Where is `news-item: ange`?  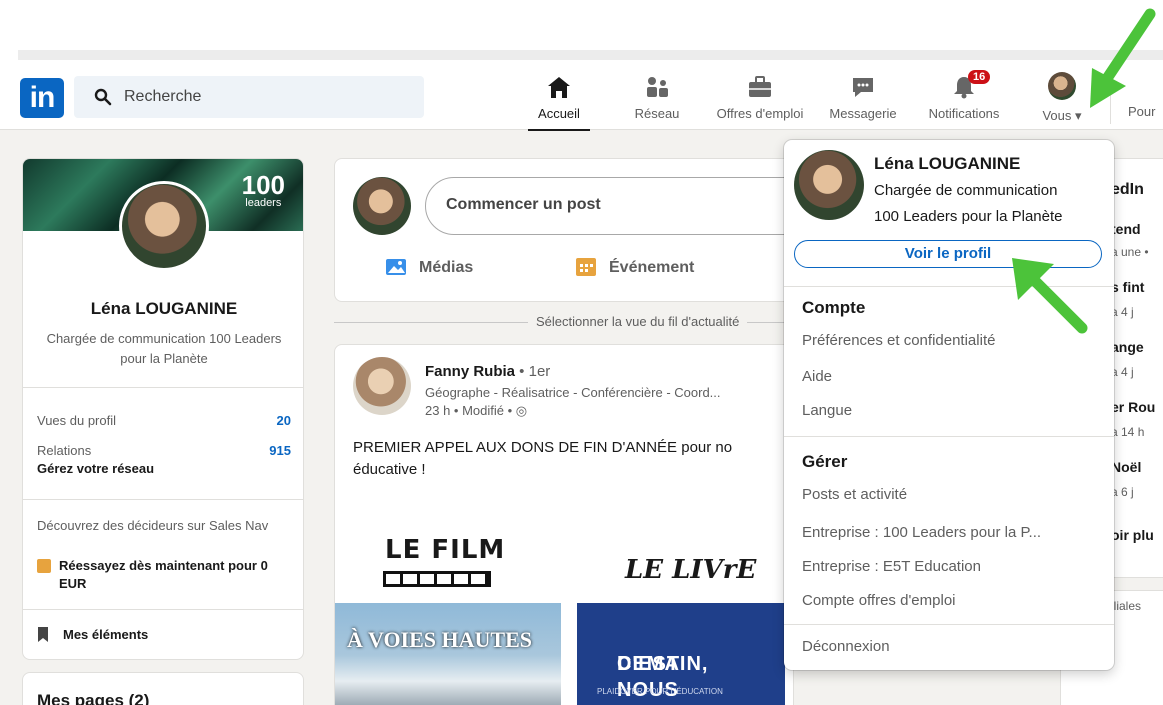 news-item: ange is located at coordinates (1127, 347).